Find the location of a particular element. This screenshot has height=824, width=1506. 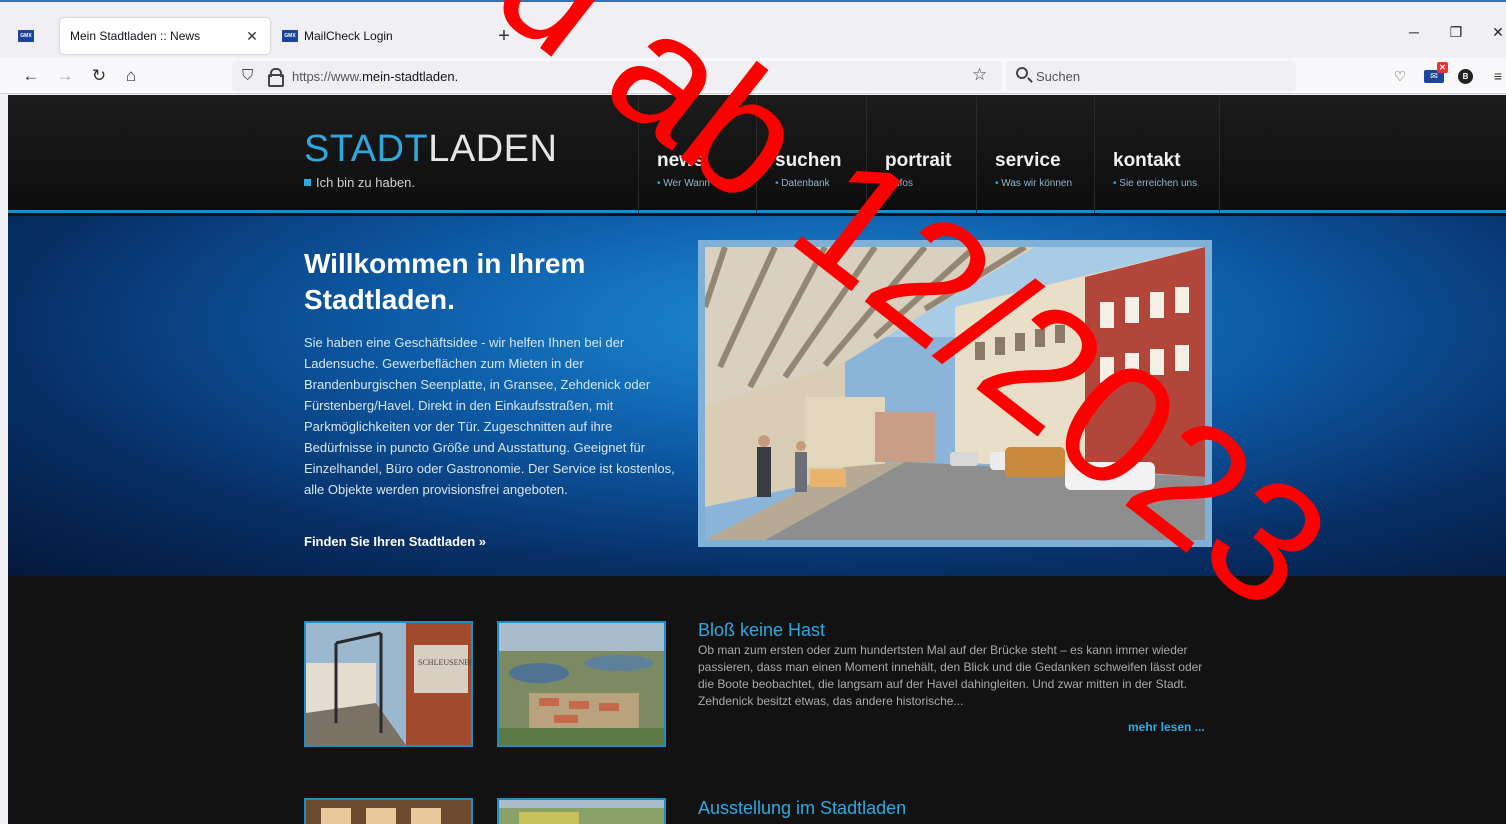

url-bar: ⛉ https://www.mein-stadtladen. ☆ is located at coordinates (617, 76).